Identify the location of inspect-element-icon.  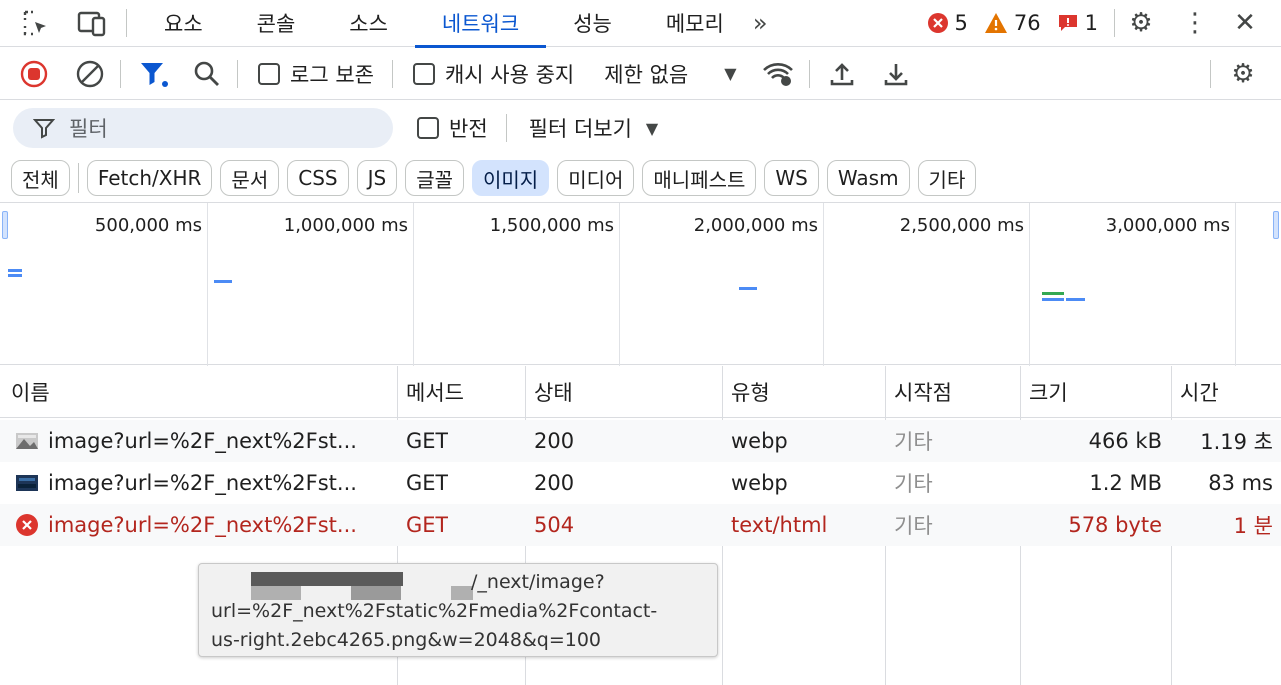
(36, 23).